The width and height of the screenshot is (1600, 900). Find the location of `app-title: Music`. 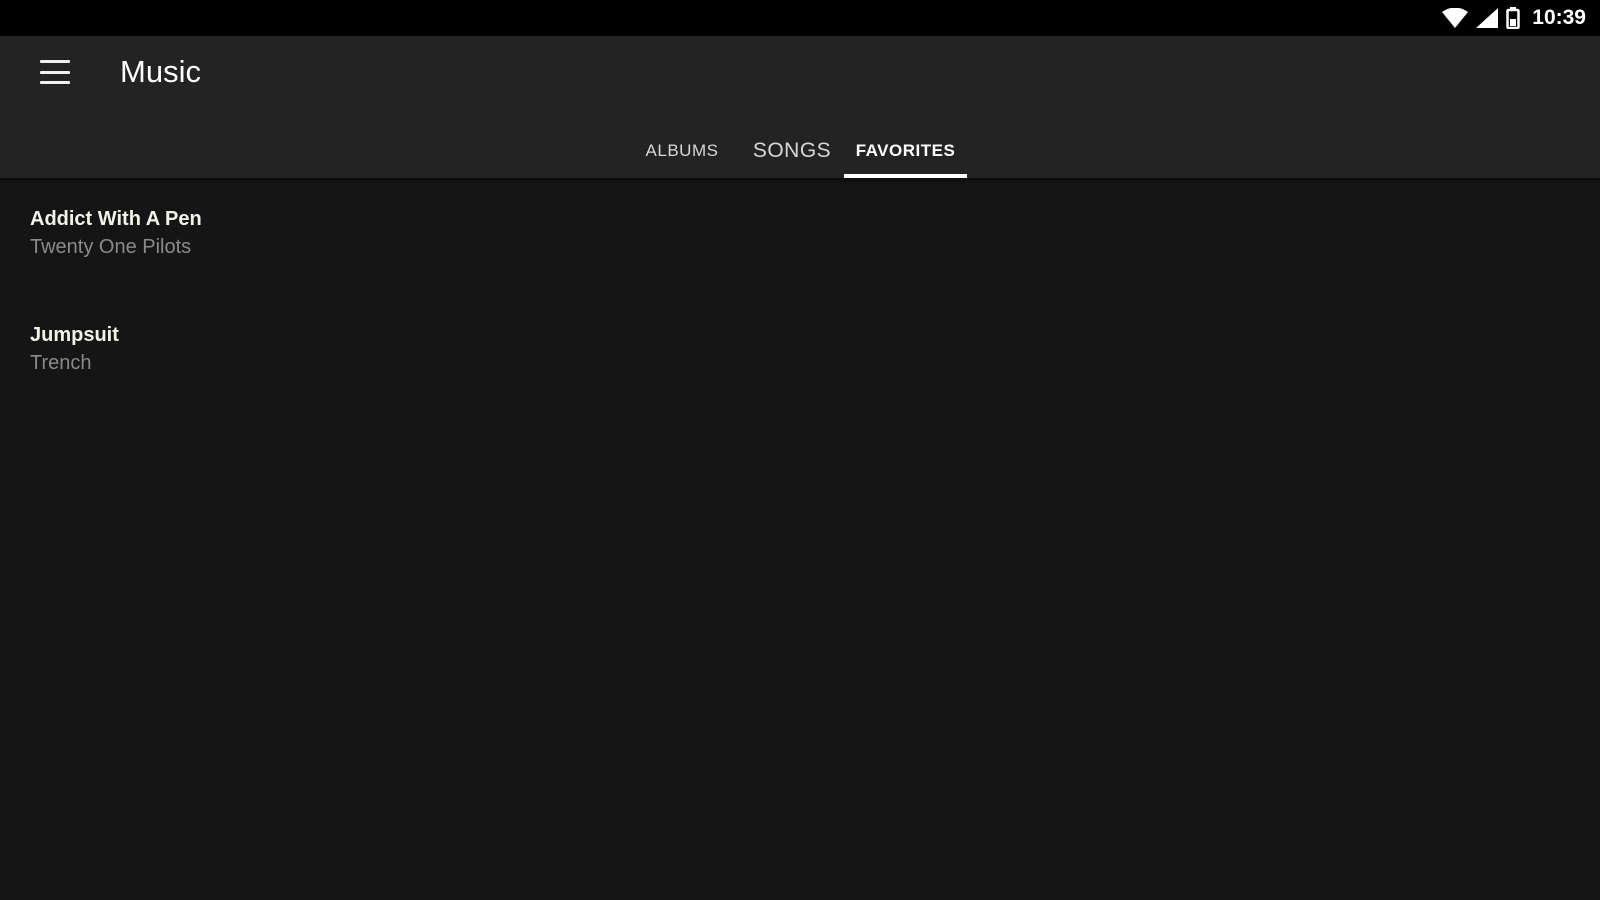

app-title: Music is located at coordinates (160, 71).